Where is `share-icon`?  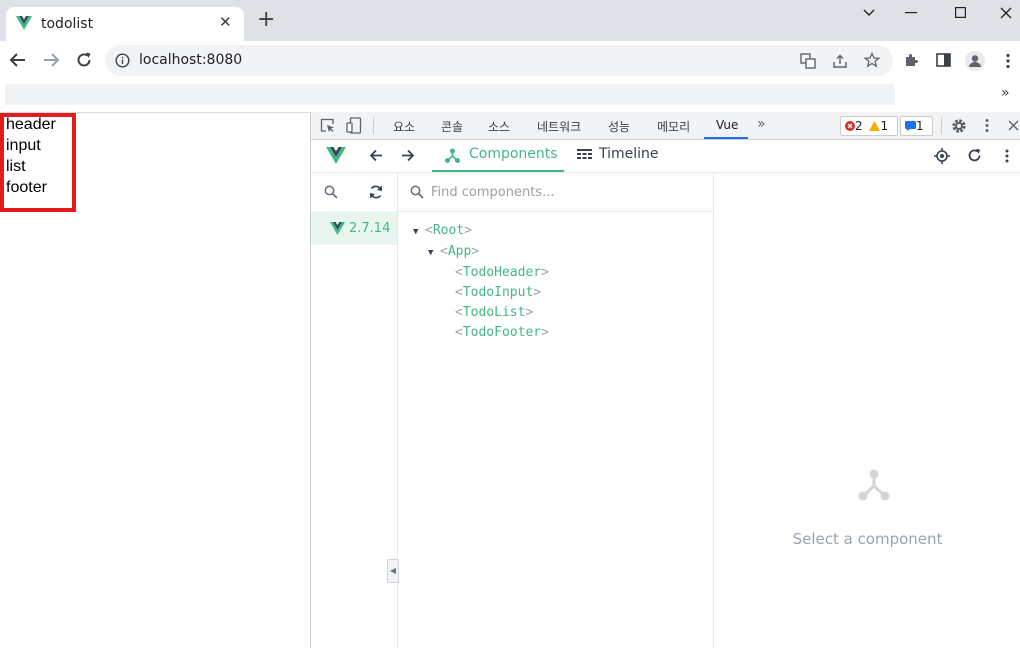
share-icon is located at coordinates (840, 61).